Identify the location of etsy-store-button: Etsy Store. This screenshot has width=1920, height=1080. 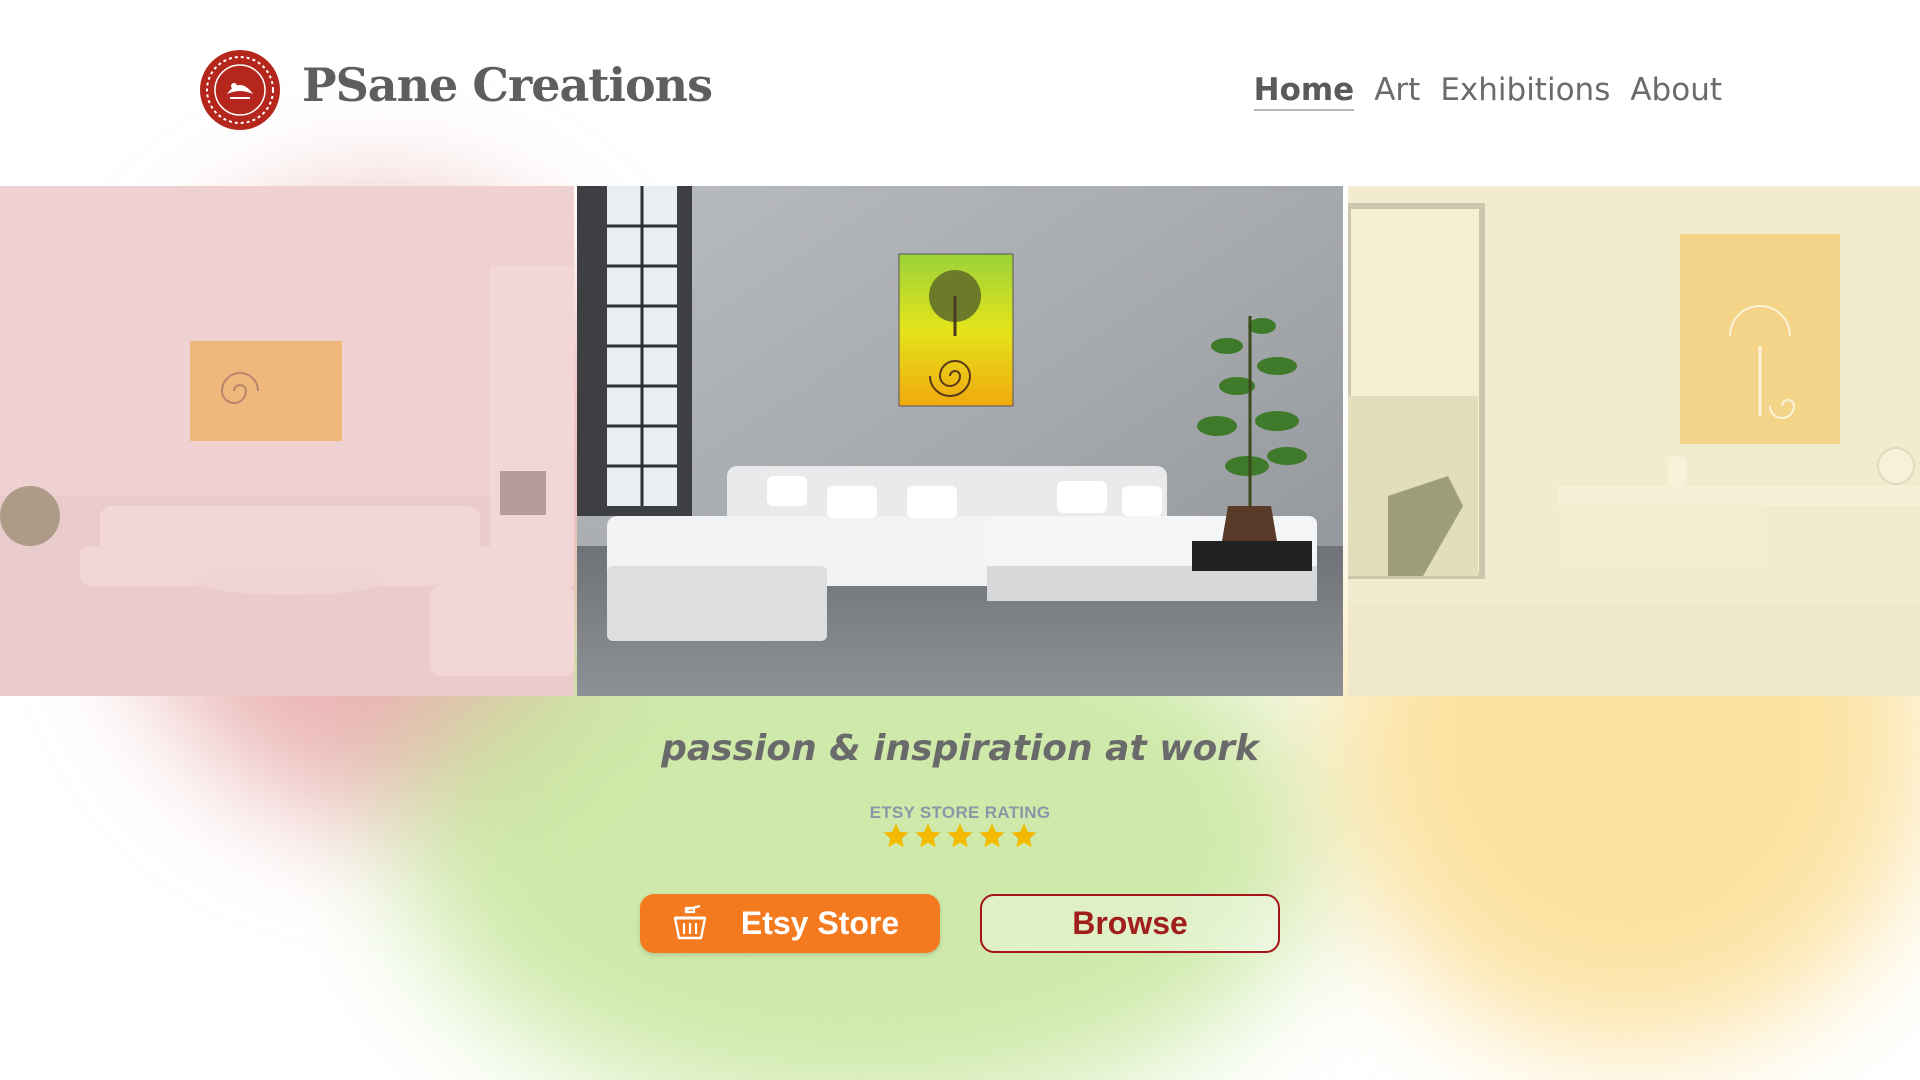
(790, 923).